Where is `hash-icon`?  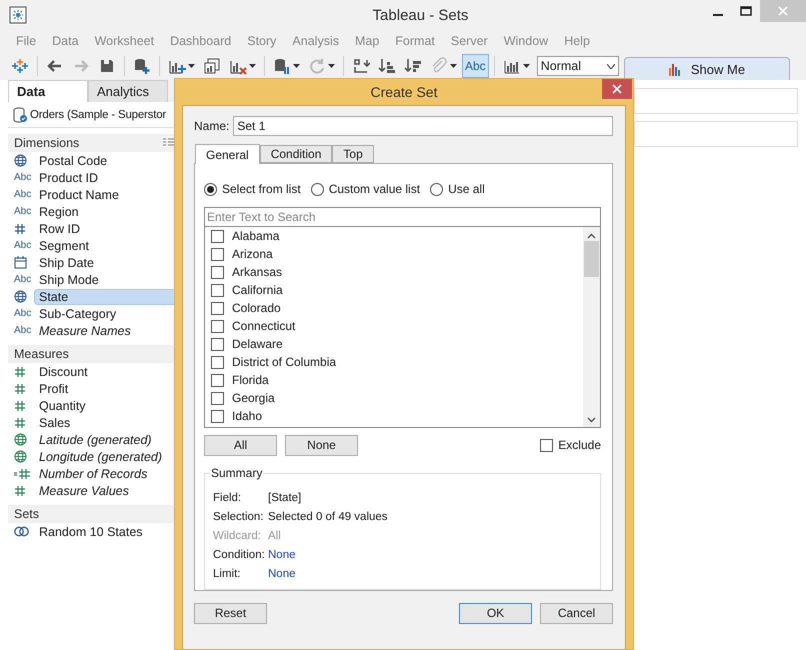
hash-icon is located at coordinates (20, 422).